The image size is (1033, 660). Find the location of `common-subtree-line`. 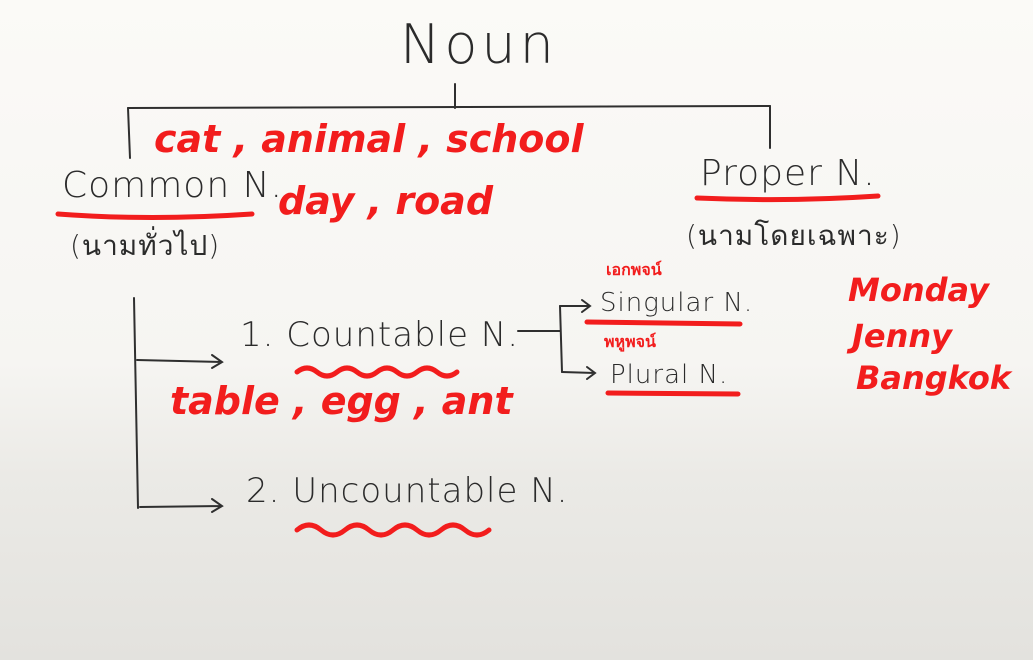

common-subtree-line is located at coordinates (136, 403).